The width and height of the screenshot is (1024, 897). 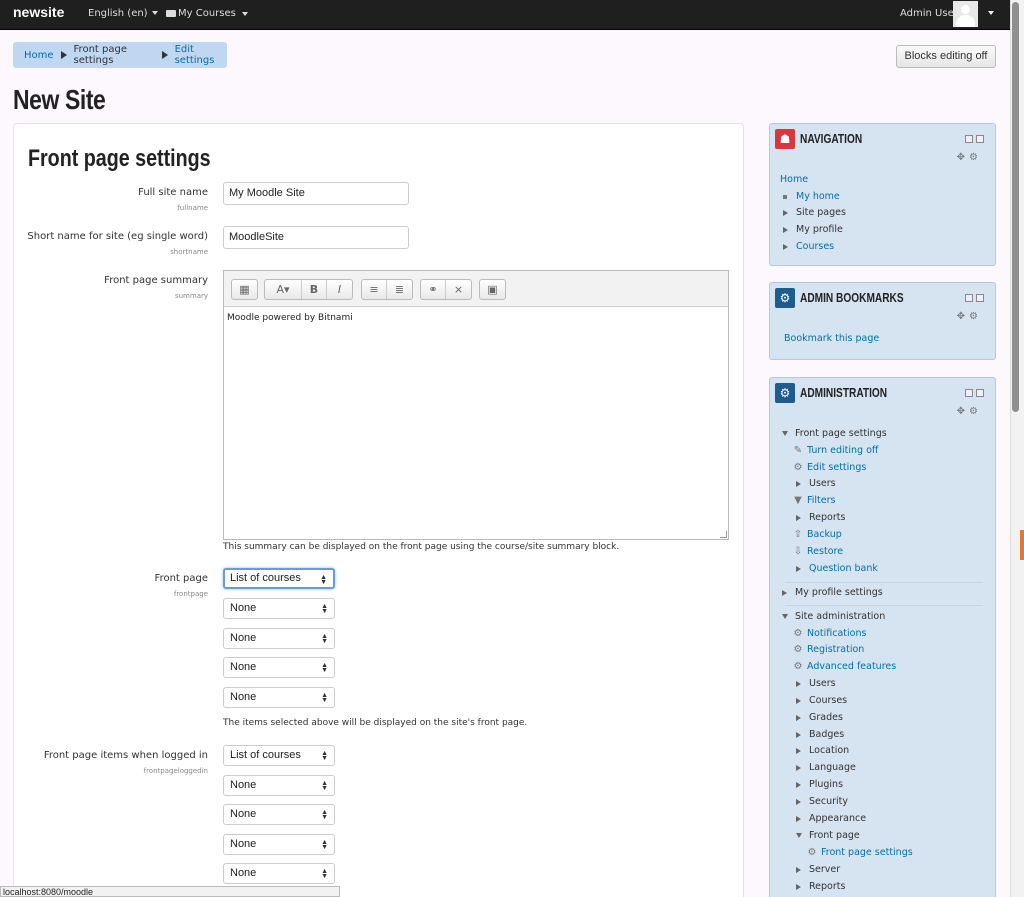 I want to click on editor-toolbar: ▦ A▾ B I ≡ ≣ ⚭ ⨯ ▣, so click(x=476, y=289).